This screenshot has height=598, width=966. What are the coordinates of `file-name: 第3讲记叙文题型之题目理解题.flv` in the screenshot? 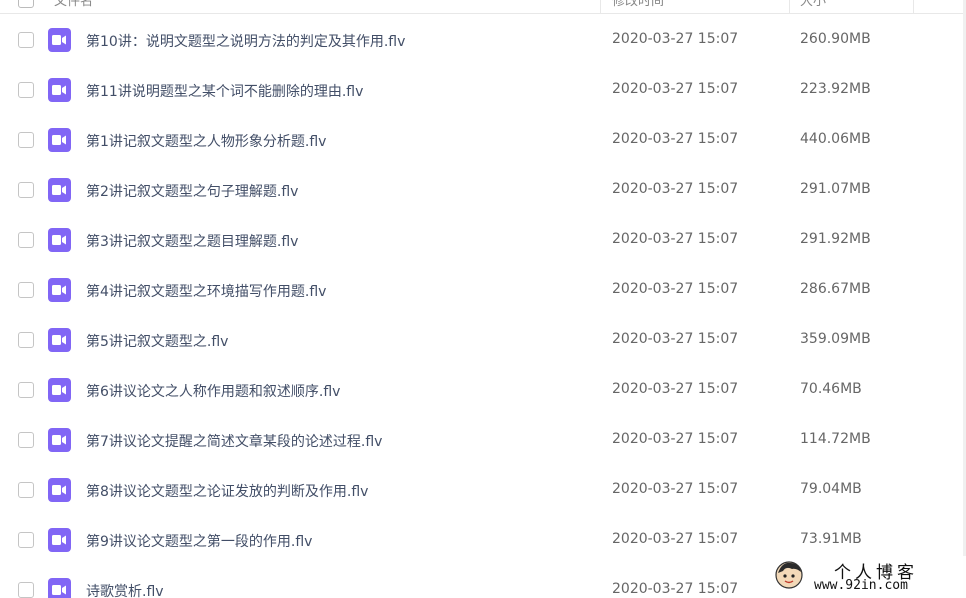 It's located at (192, 241).